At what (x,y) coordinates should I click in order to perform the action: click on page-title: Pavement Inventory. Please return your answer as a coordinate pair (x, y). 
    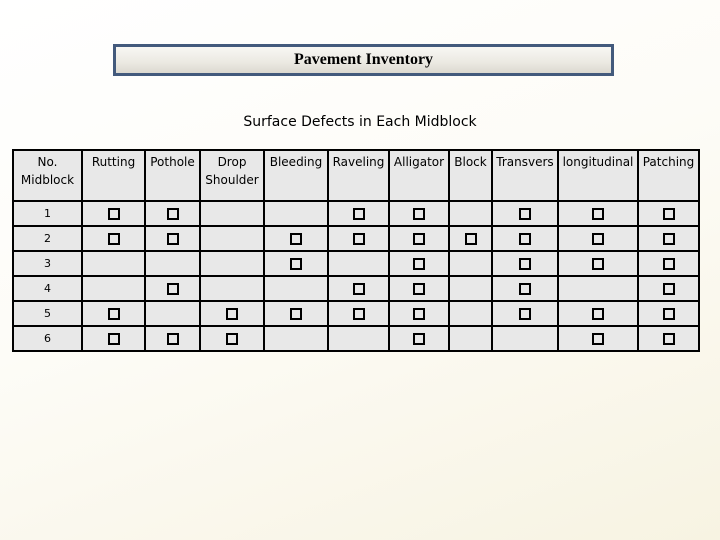
    Looking at the image, I should click on (363, 59).